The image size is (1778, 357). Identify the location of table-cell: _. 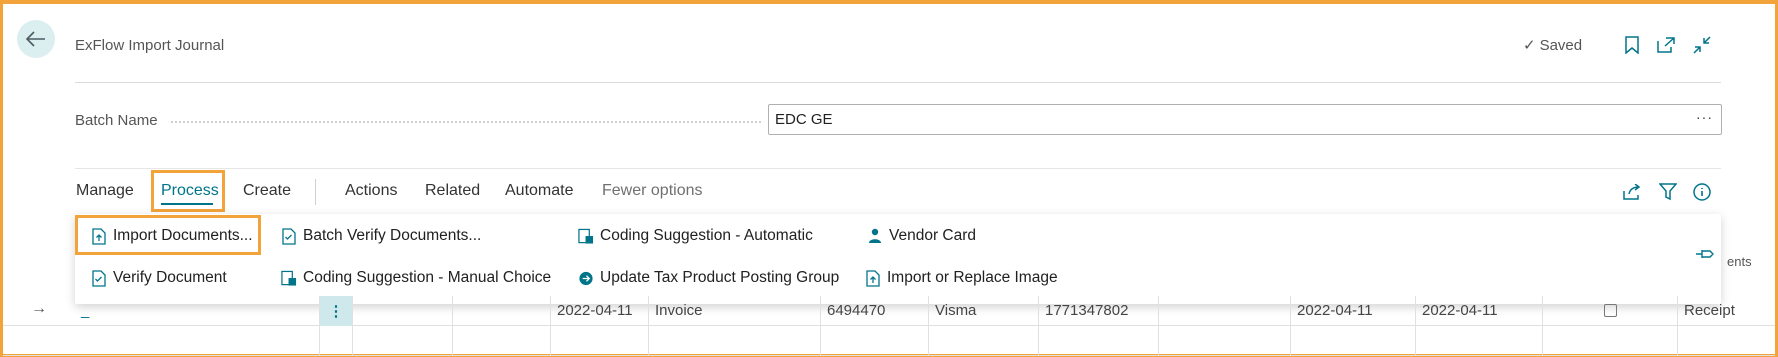
(197, 311).